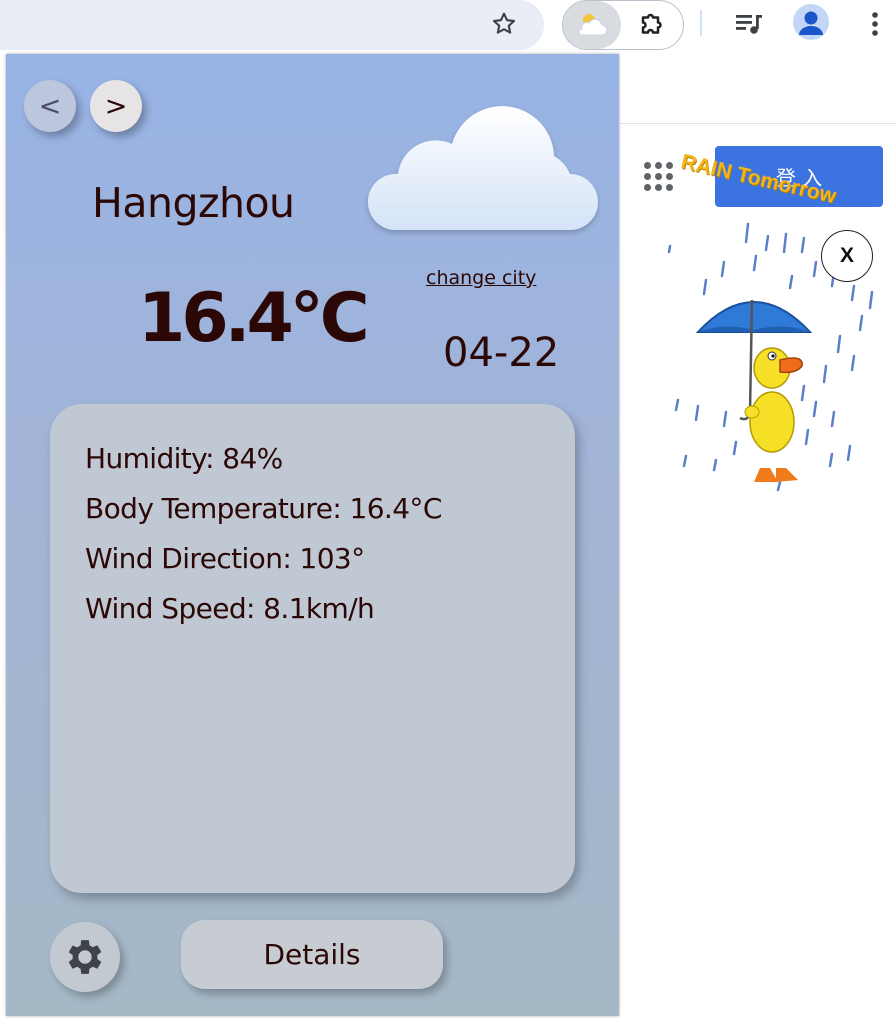 The width and height of the screenshot is (896, 1029). I want to click on details-button: Details, so click(312, 954).